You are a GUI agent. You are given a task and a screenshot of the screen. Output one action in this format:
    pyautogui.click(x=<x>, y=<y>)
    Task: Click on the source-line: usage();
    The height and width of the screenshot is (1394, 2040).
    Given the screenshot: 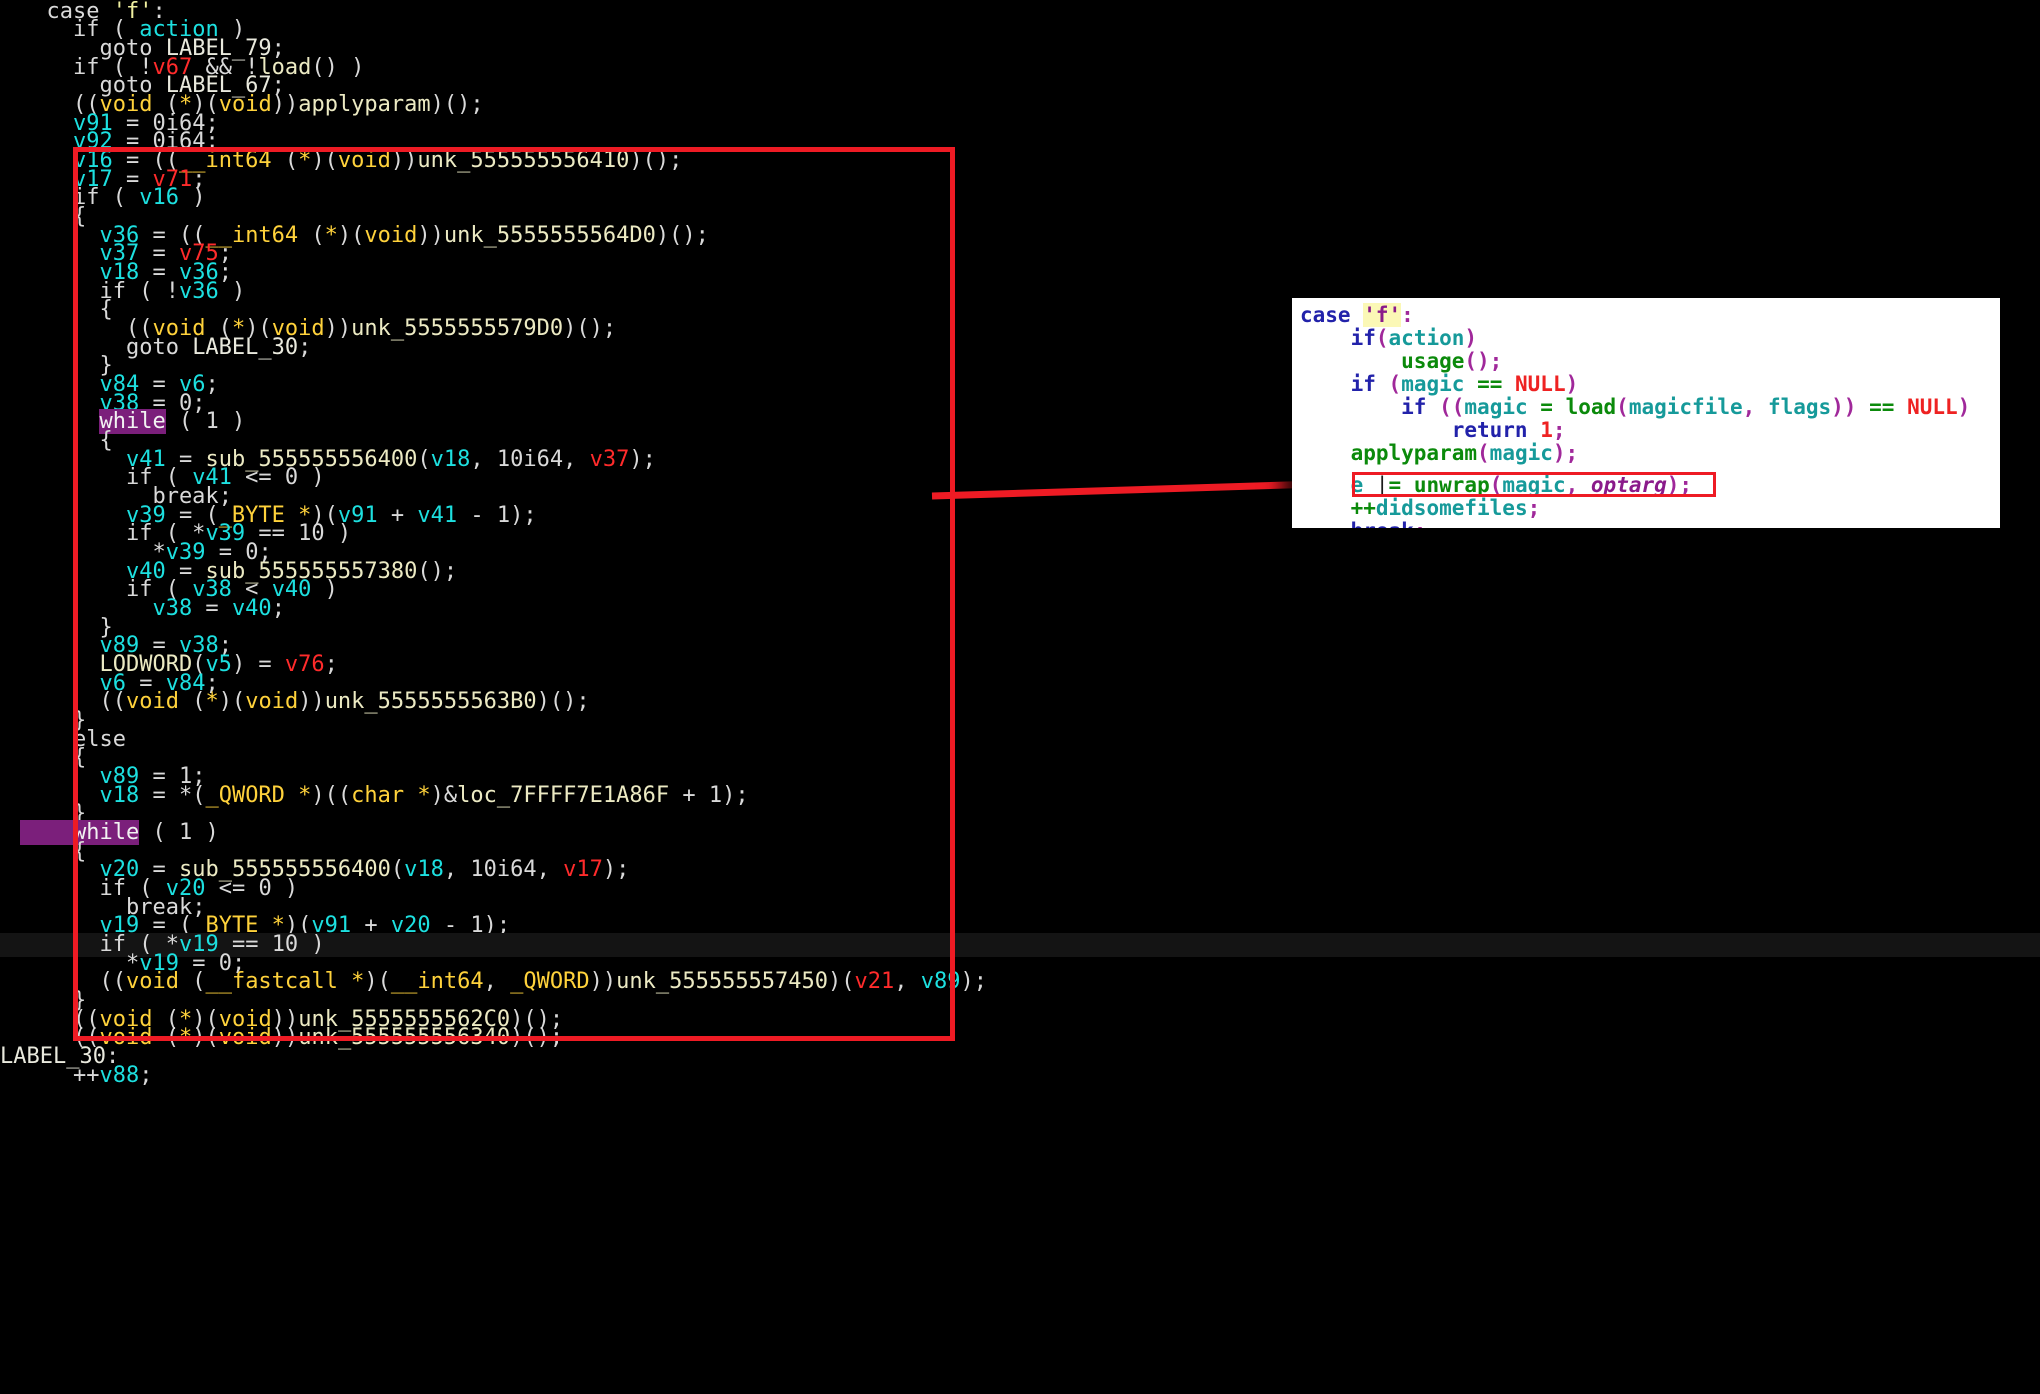 What is the action you would take?
    pyautogui.click(x=1646, y=361)
    